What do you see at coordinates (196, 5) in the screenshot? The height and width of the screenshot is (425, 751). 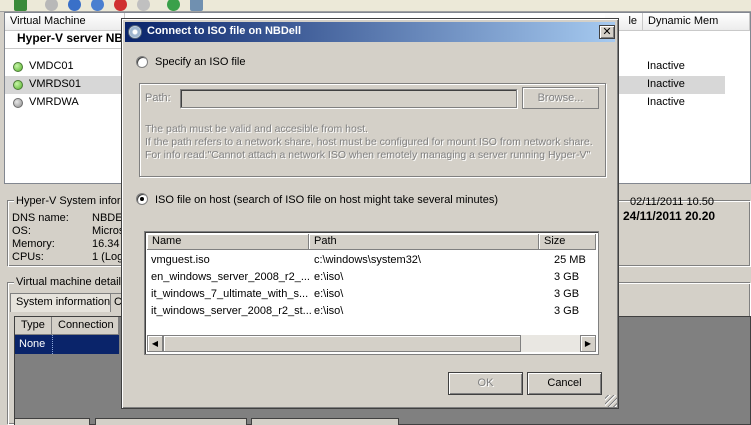 I see `settings-icon` at bounding box center [196, 5].